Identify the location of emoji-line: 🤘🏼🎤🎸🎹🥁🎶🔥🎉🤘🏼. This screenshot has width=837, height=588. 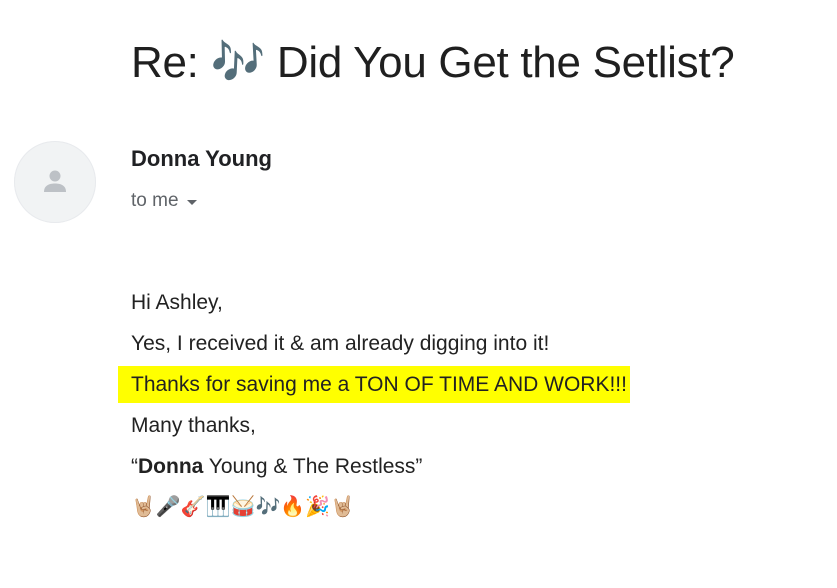
(243, 507).